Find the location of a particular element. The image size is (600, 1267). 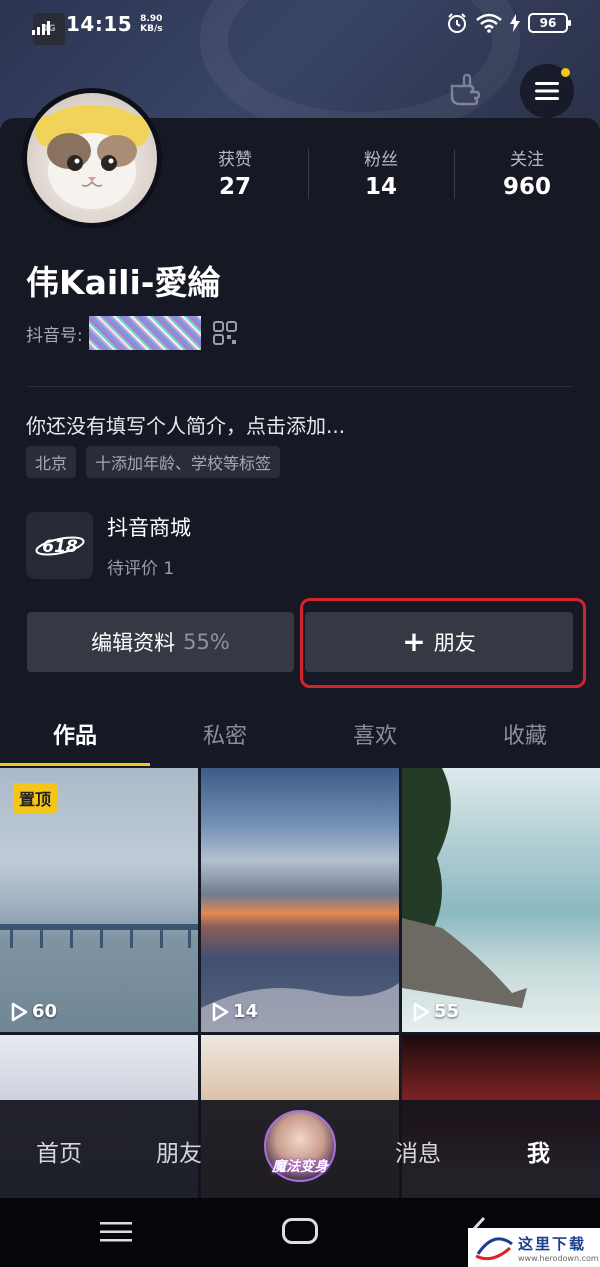

tab-private: 私密 is located at coordinates (225, 736).